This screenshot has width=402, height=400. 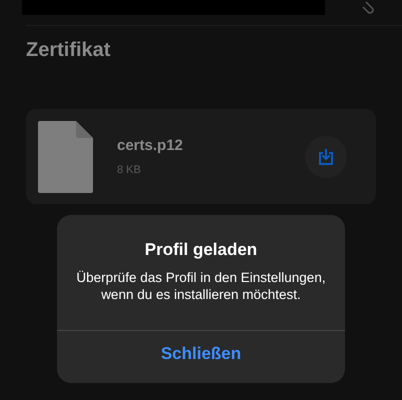 I want to click on download-icon, so click(x=326, y=157).